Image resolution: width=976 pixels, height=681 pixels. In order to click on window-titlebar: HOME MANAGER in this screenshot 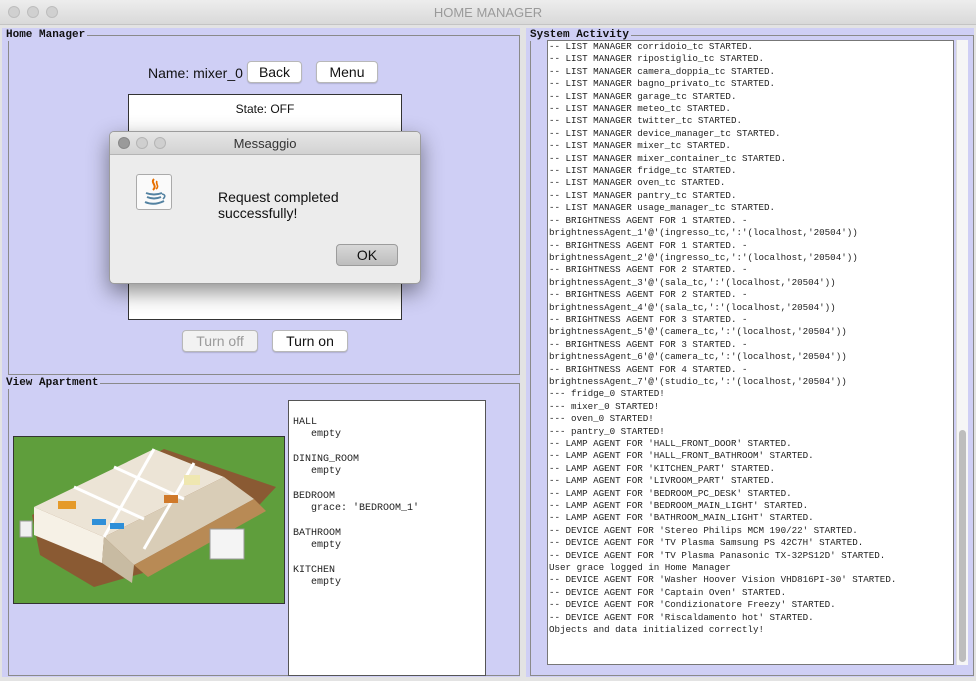, I will do `click(488, 12)`.